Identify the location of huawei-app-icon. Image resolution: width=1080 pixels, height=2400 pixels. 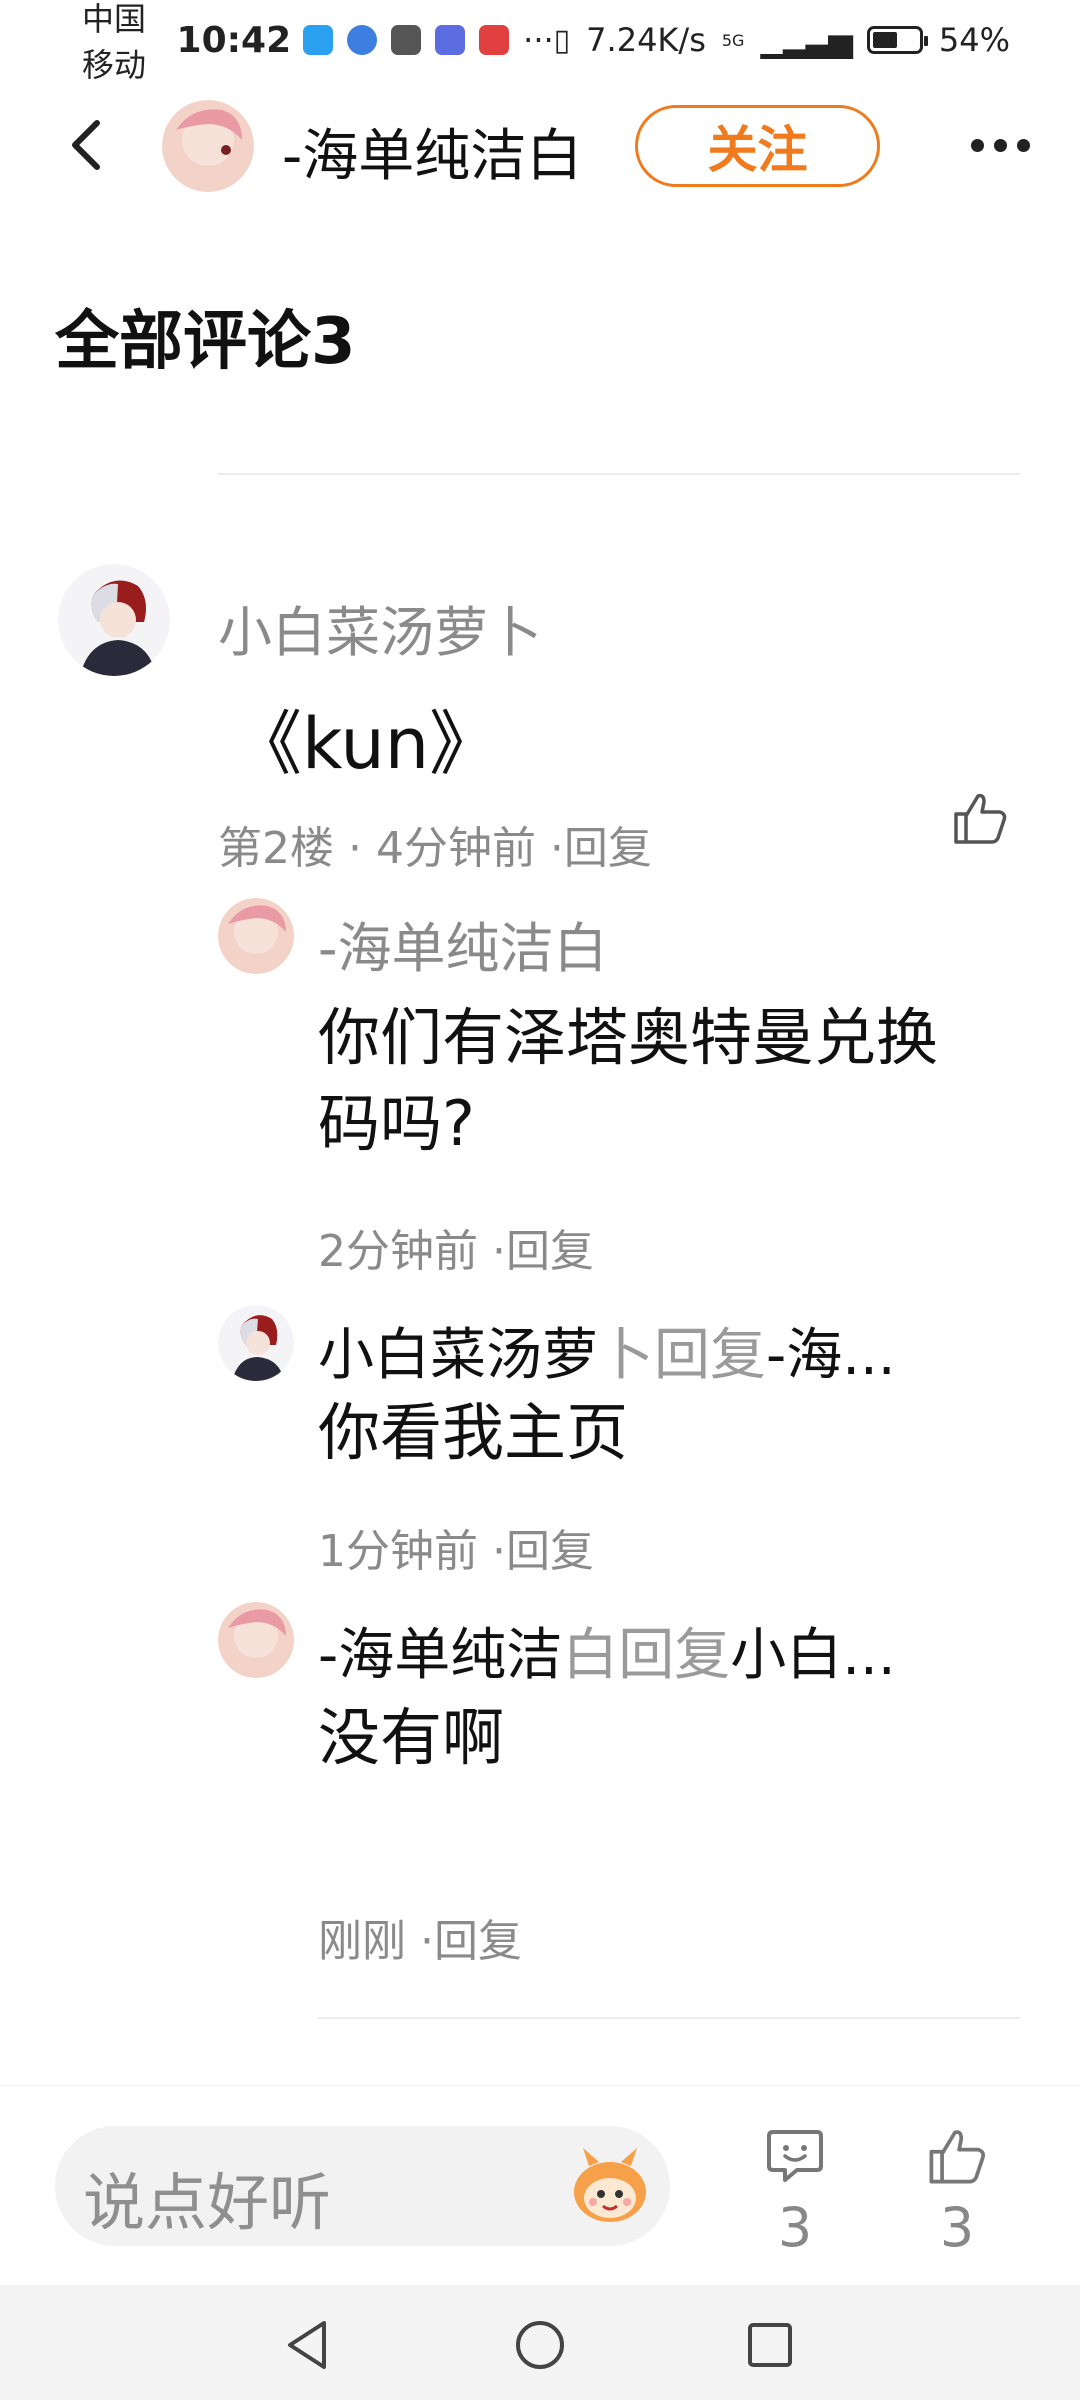
(406, 40).